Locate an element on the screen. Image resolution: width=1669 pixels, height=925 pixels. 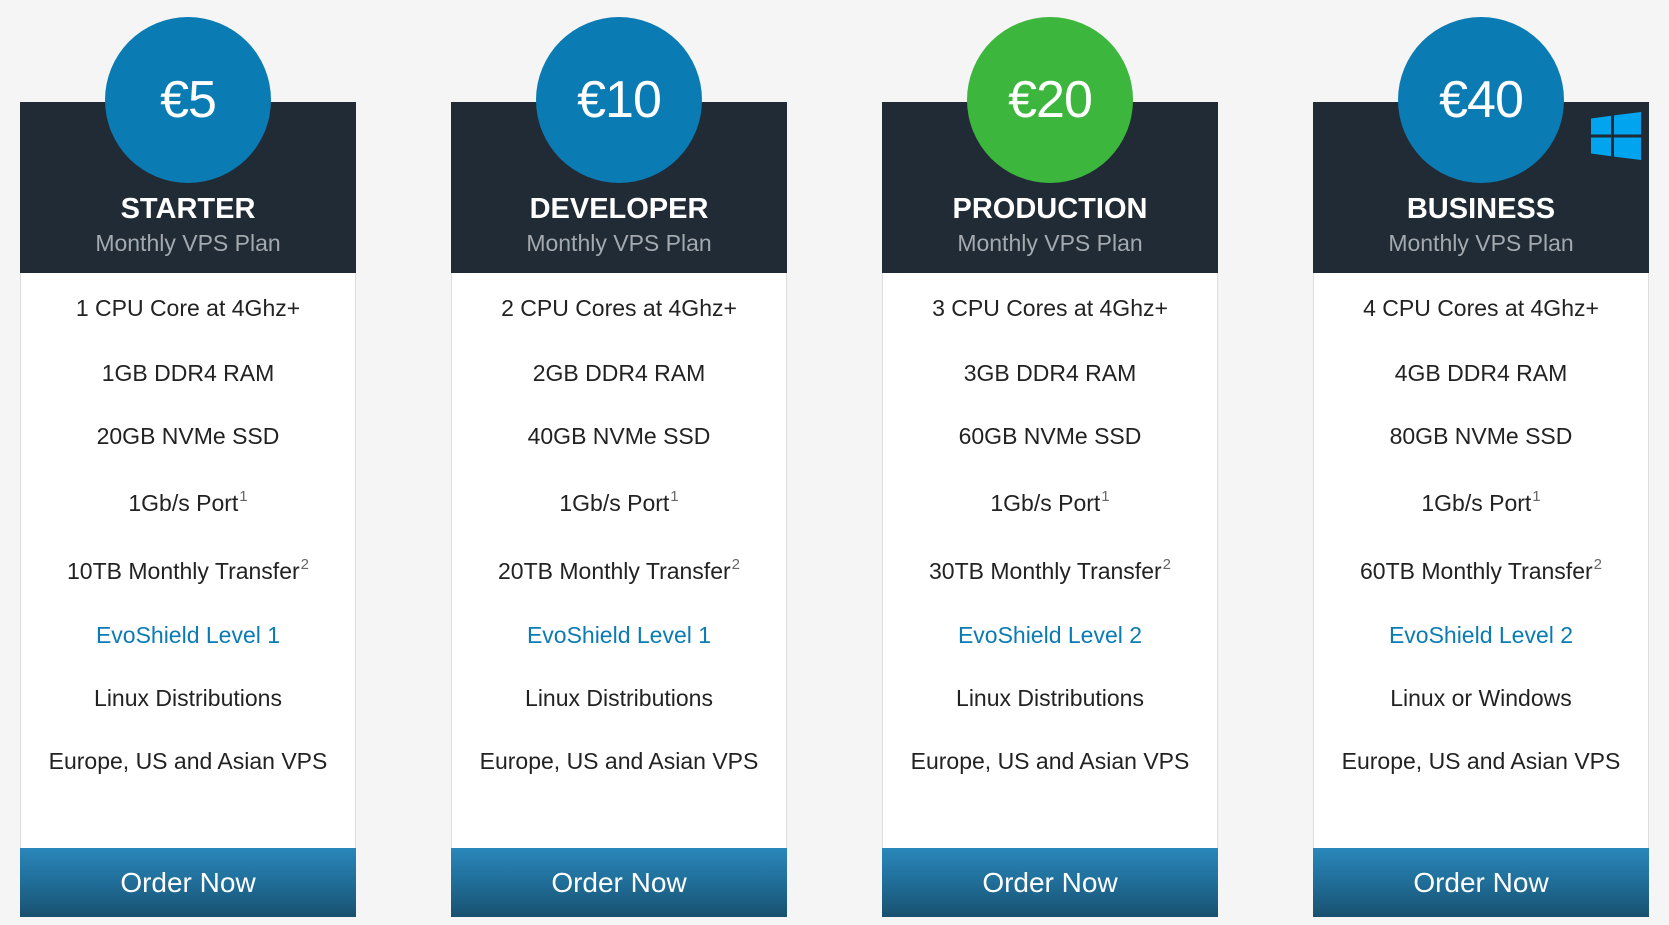
plan-header: €40 BUSINESS Monthly VPS Plan is located at coordinates (1481, 145).